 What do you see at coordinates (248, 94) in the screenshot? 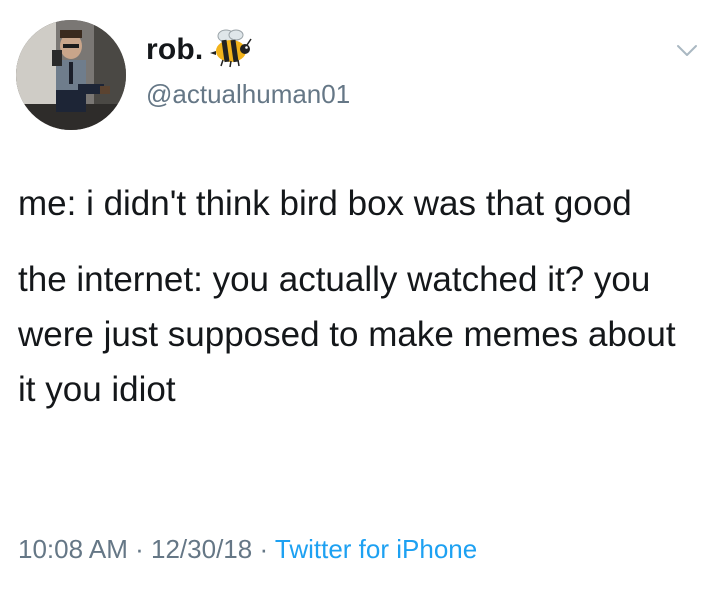
I see `user-handle: @actualhuman01` at bounding box center [248, 94].